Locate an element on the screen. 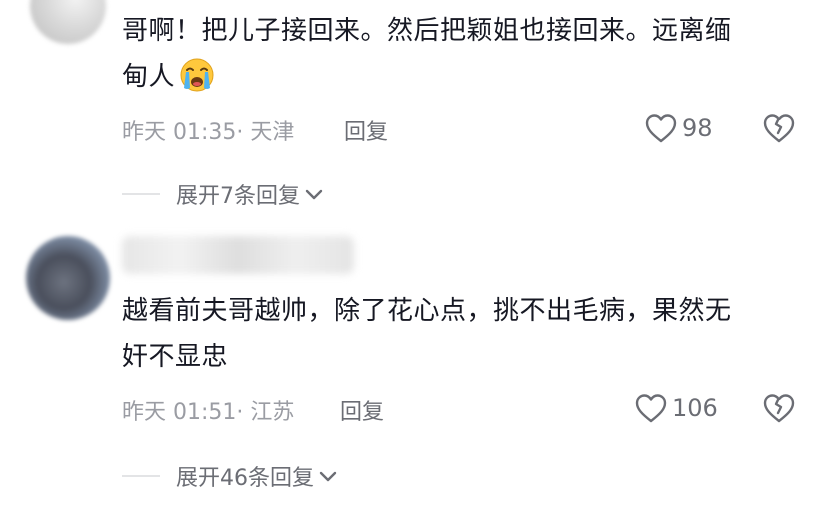  comment-text-line: 奸不显忠 is located at coordinates (175, 357).